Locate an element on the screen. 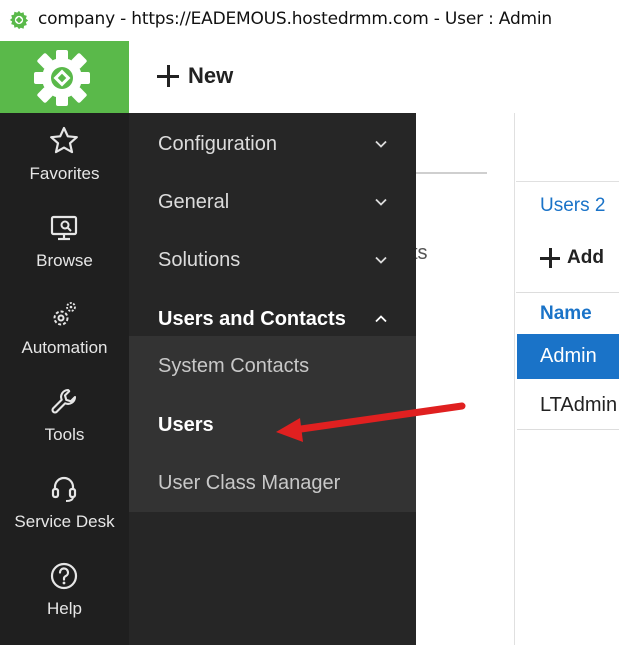 This screenshot has width=619, height=645. gears-icon is located at coordinates (64, 314).